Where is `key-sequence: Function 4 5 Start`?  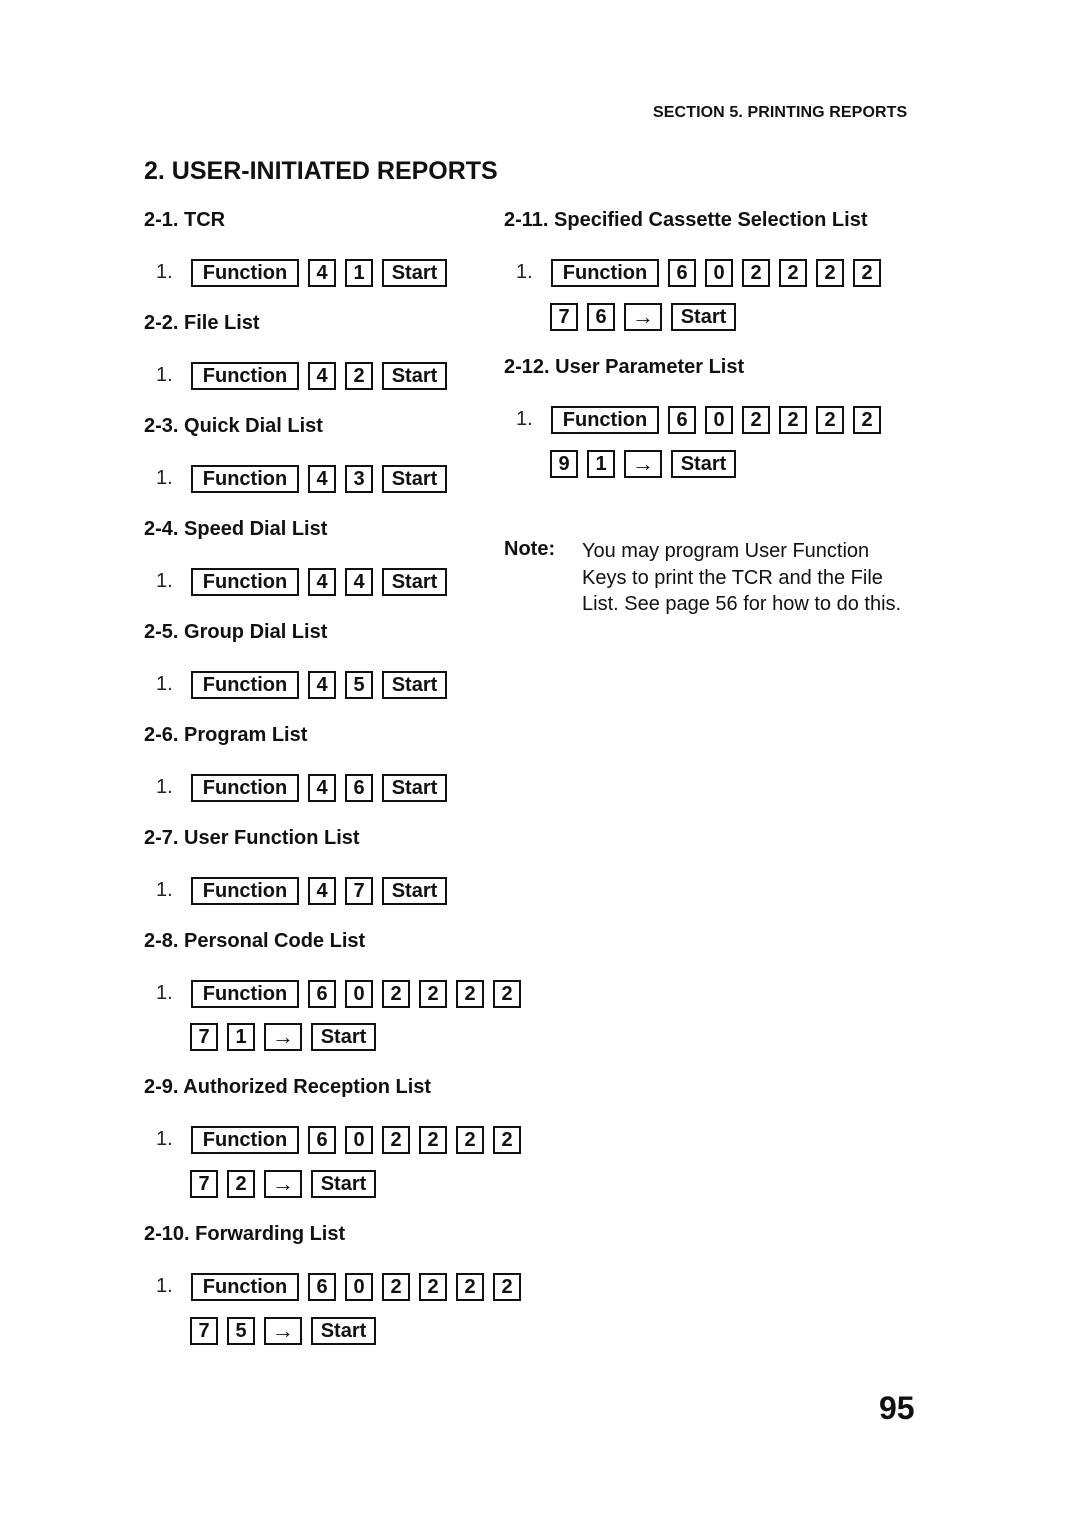
key-sequence: Function 4 5 Start is located at coordinates (319, 685).